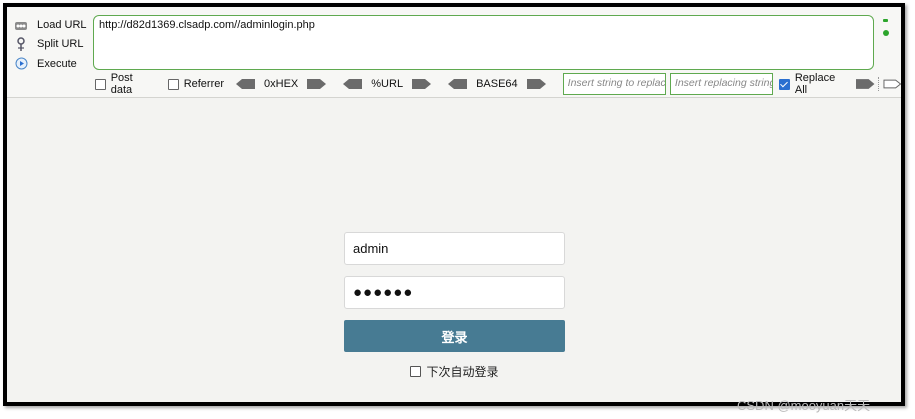  I want to click on split-url-button: Split URL, so click(53, 45).